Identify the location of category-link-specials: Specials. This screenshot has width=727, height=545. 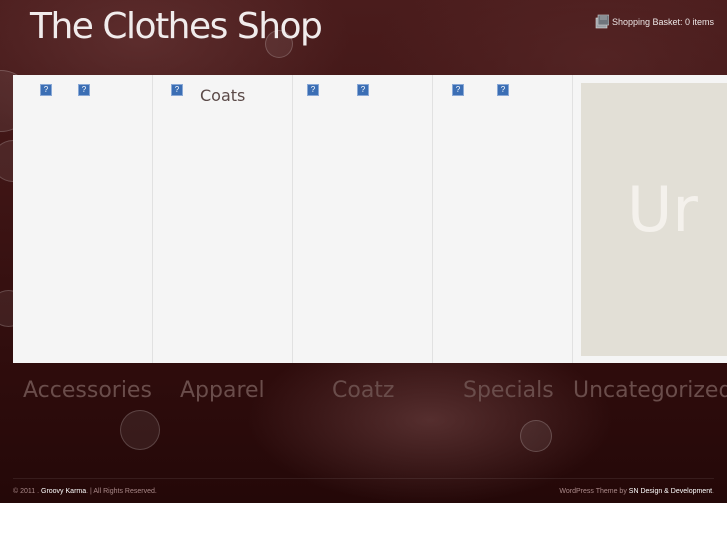
(508, 390).